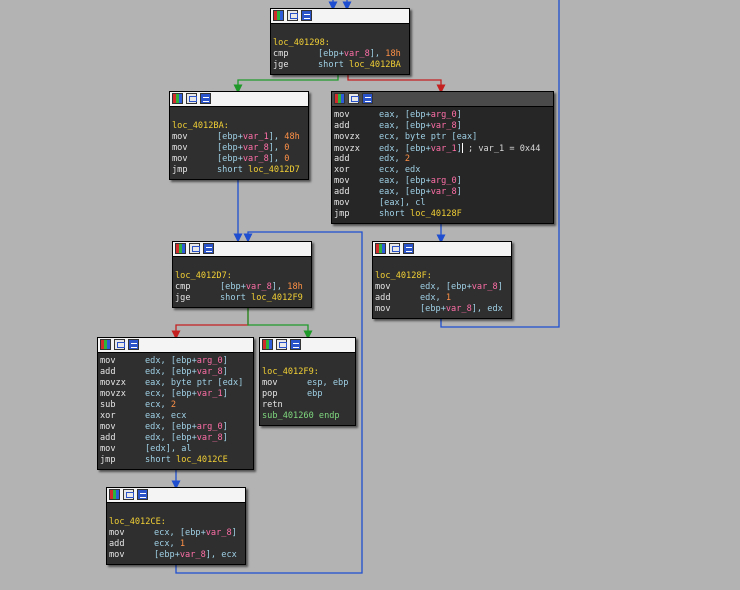 The height and width of the screenshot is (590, 740). I want to click on asm-line: loc_40128F:, so click(442, 276).